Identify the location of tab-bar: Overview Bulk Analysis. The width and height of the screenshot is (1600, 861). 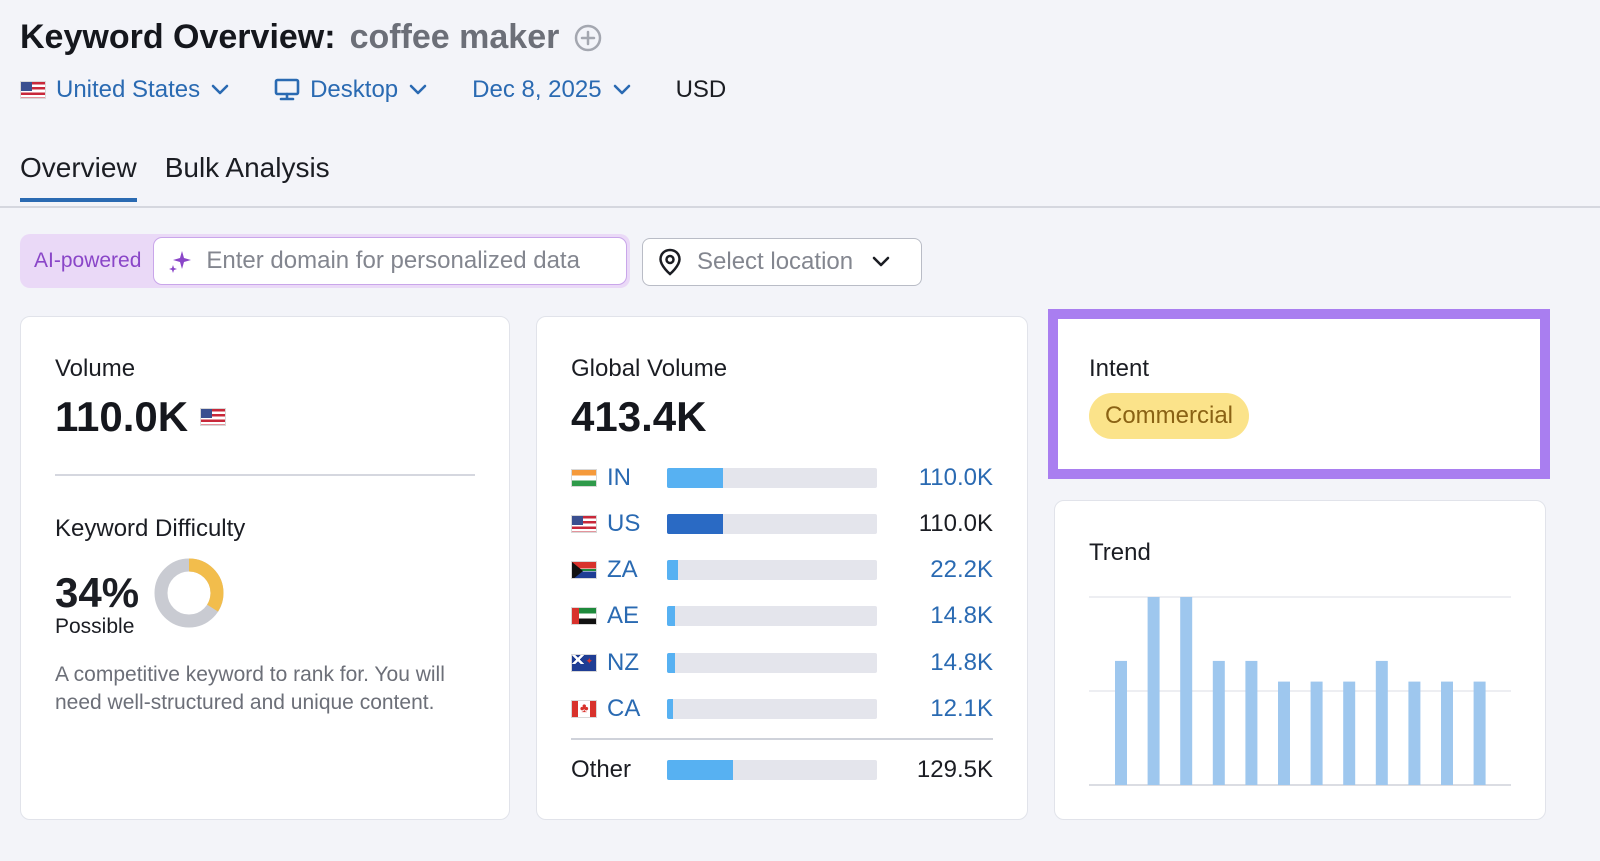
(175, 177).